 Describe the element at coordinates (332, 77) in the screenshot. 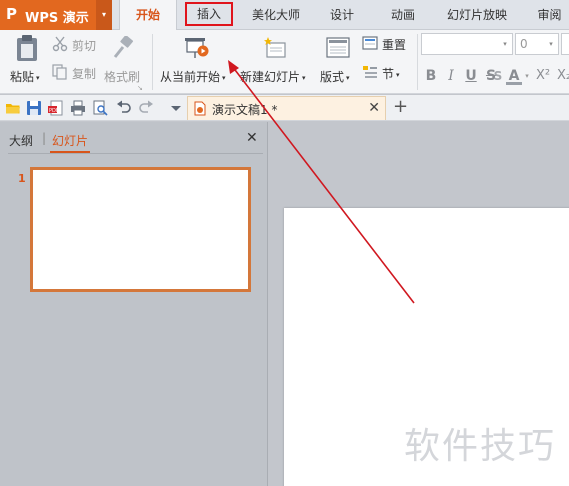

I see `layout-label: 版式` at that location.